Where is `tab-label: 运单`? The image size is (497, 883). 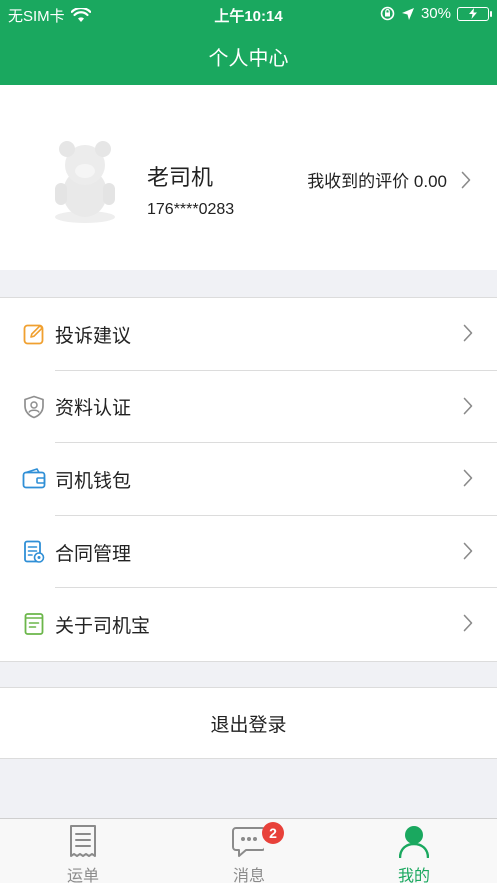 tab-label: 运单 is located at coordinates (82, 875).